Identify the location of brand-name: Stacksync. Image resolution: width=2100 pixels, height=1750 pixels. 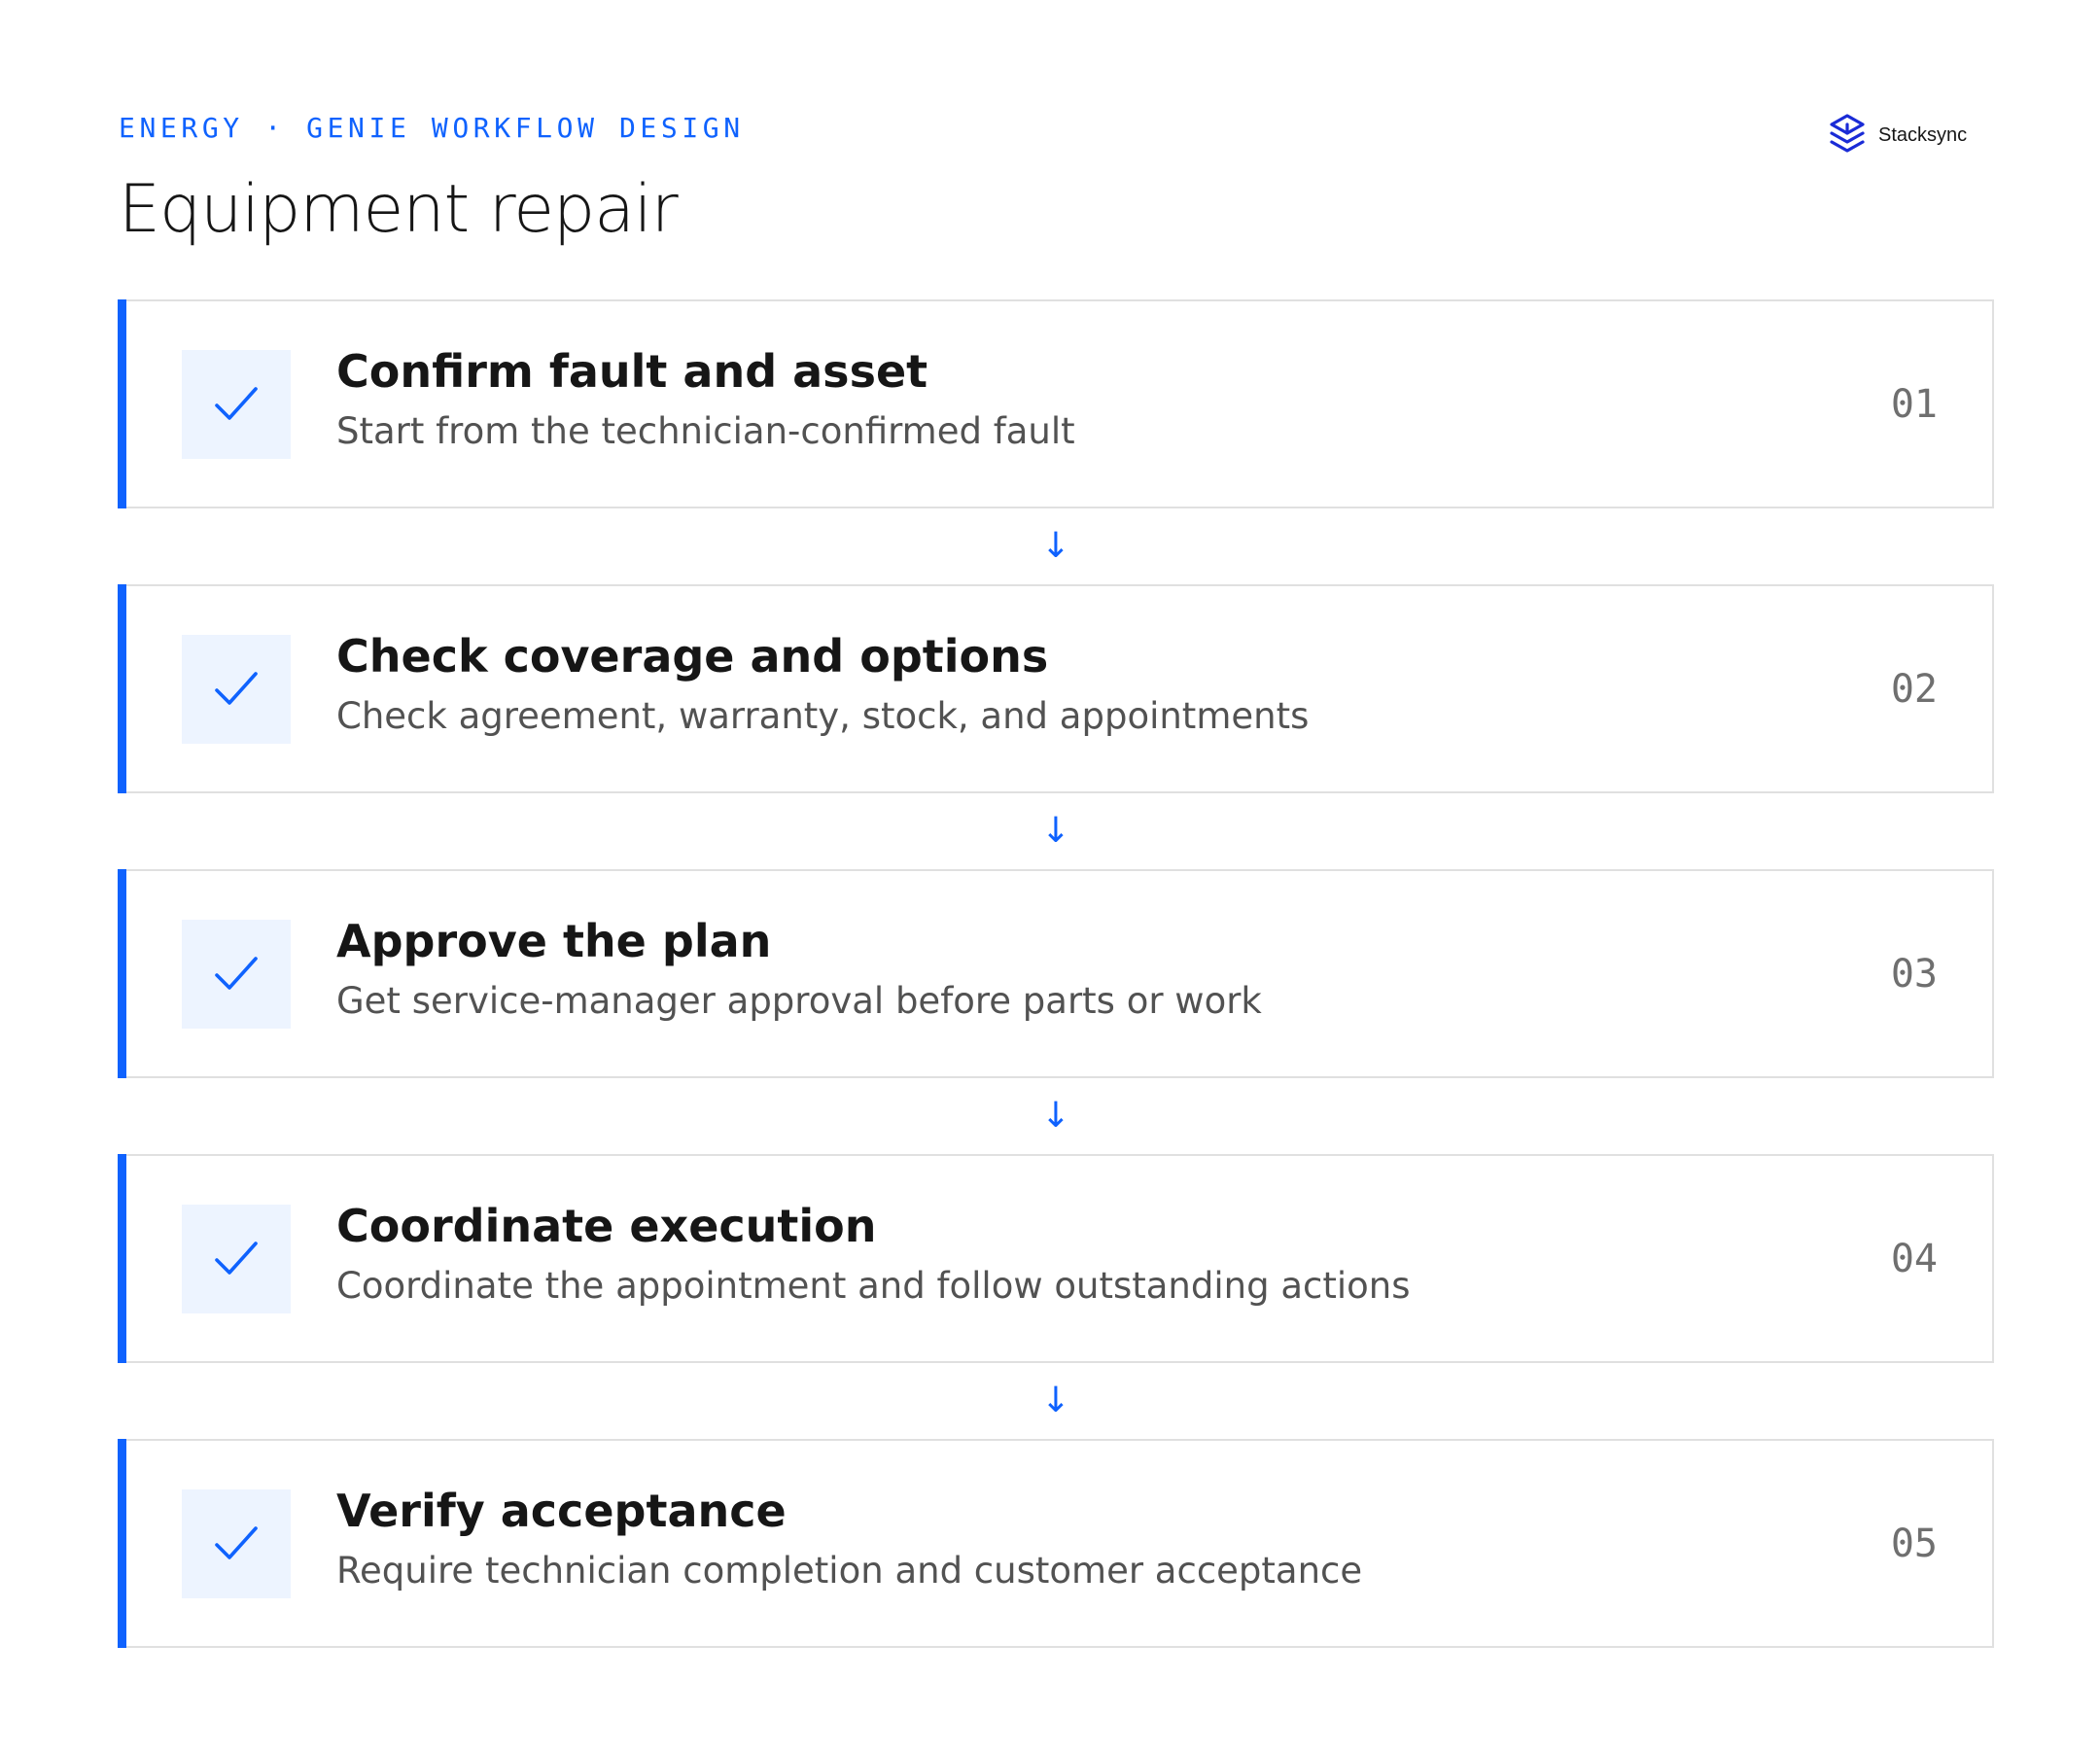
(1923, 135).